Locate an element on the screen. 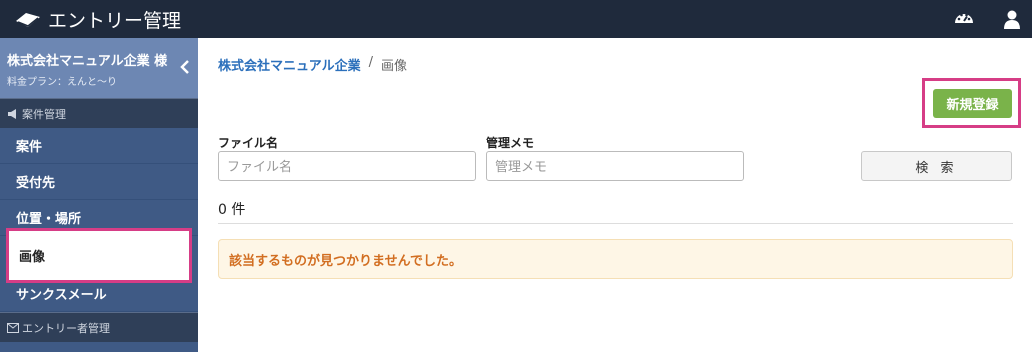  sidebar-item-label: サンクスメール is located at coordinates (61, 295).